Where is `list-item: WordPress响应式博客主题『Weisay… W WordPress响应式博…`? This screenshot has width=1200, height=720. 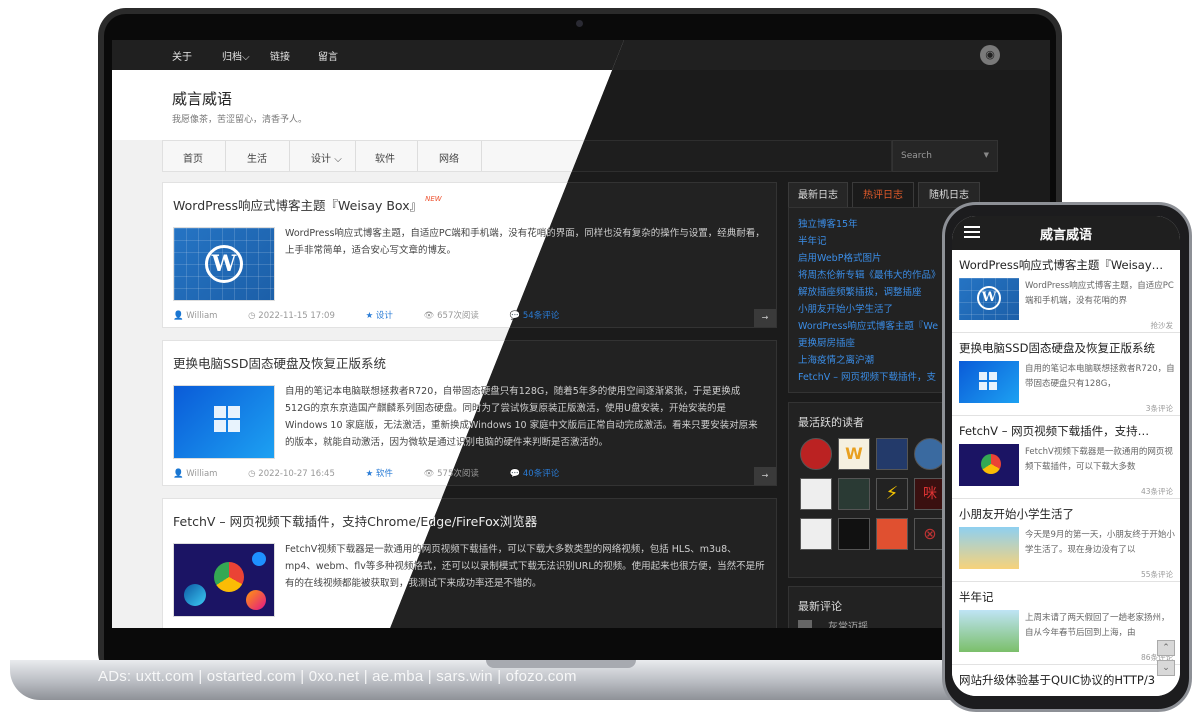
list-item: WordPress响应式博客主题『Weisay… W WordPress响应式博… is located at coordinates (1066, 291).